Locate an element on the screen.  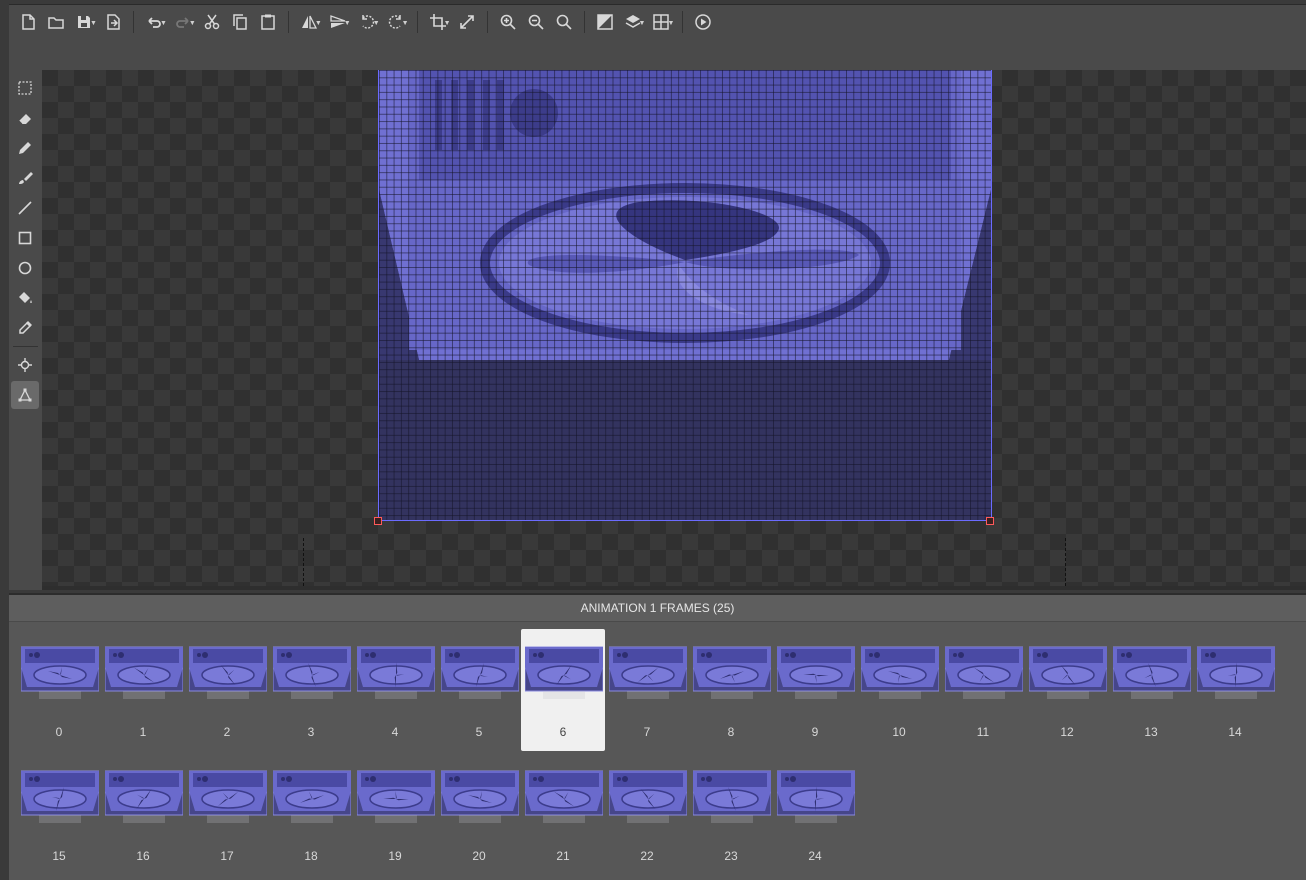
tool-pencil is located at coordinates (25, 148).